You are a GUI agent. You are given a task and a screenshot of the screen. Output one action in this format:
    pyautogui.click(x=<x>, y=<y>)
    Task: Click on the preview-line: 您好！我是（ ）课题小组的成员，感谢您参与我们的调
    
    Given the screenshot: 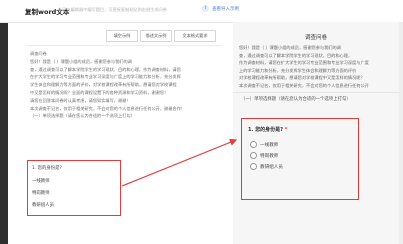 What is the action you would take?
    pyautogui.click(x=290, y=47)
    